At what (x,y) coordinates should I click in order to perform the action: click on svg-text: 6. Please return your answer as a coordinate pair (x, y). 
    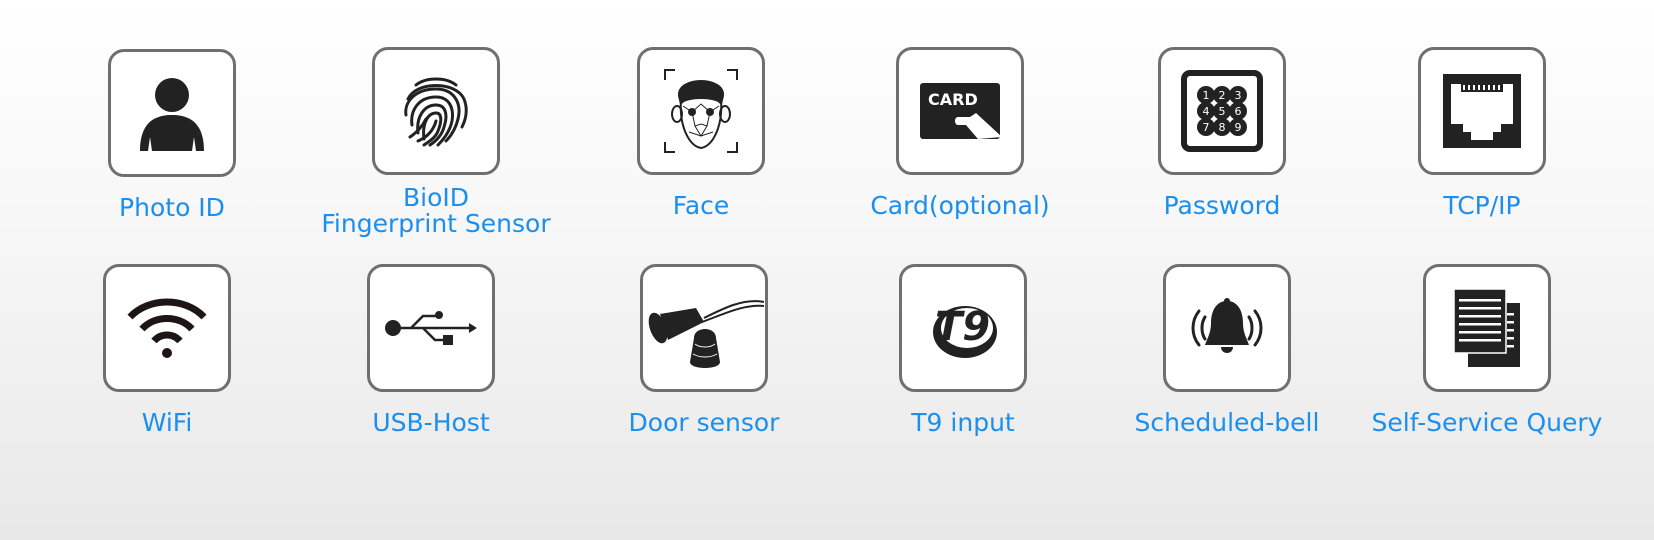
    Looking at the image, I should click on (1238, 111).